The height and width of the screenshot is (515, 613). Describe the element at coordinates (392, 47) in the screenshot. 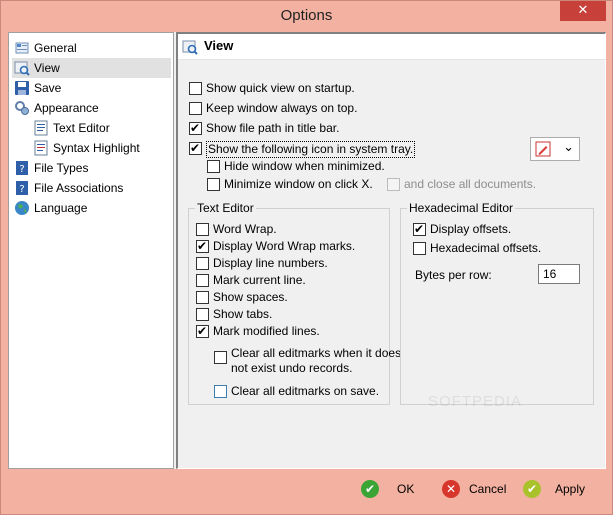

I see `panel-header: View` at that location.